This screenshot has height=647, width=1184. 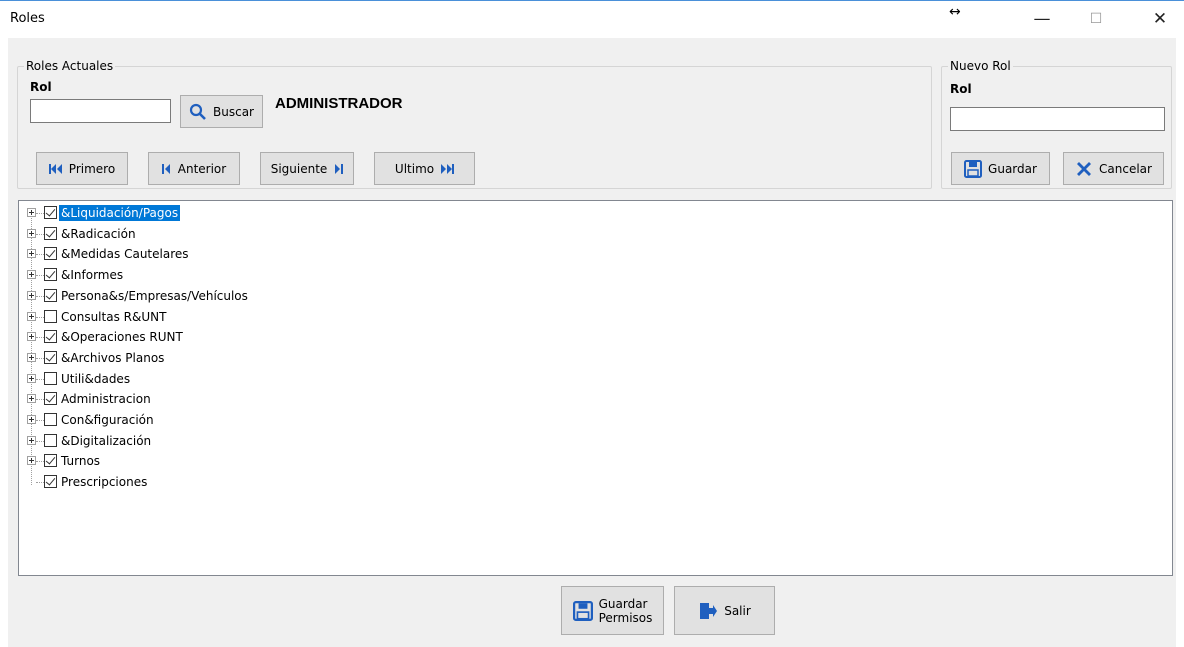 What do you see at coordinates (307, 168) in the screenshot?
I see `next-button: Siguiente` at bounding box center [307, 168].